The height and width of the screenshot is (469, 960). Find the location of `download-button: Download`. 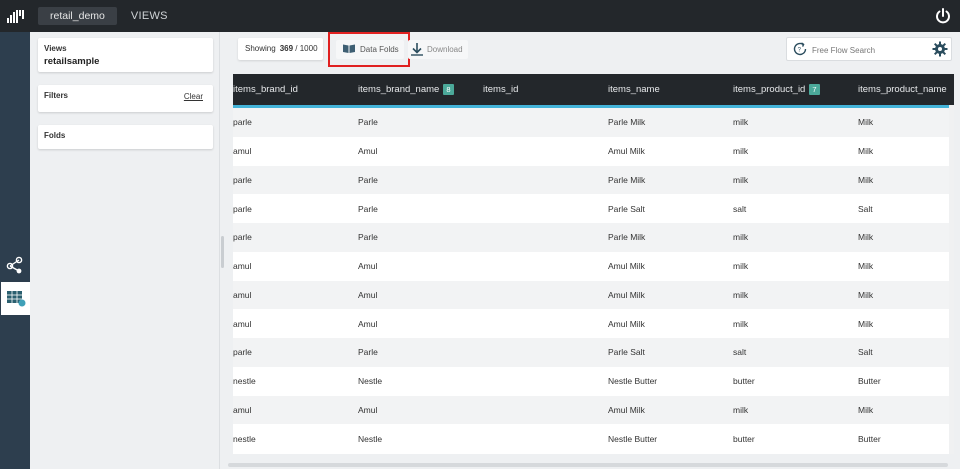

download-button: Download is located at coordinates (438, 49).